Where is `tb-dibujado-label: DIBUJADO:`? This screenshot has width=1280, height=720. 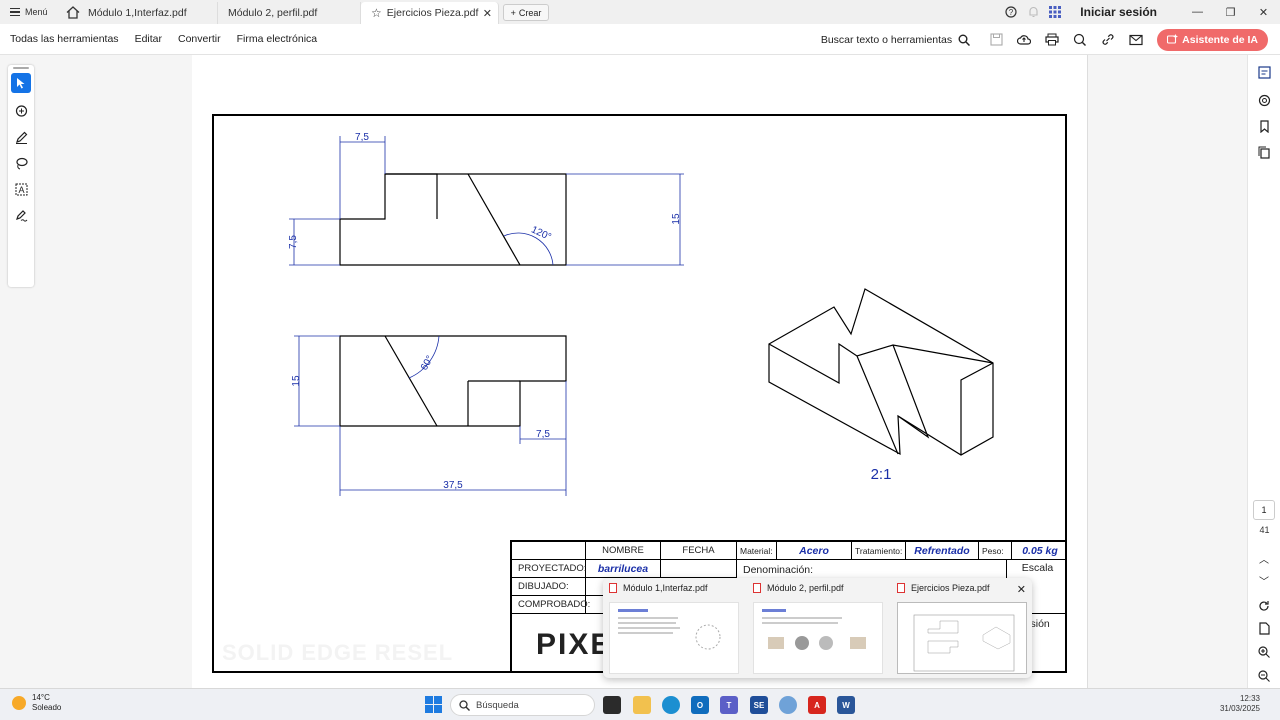
tb-dibujado-label: DIBUJADO: is located at coordinates (549, 587).